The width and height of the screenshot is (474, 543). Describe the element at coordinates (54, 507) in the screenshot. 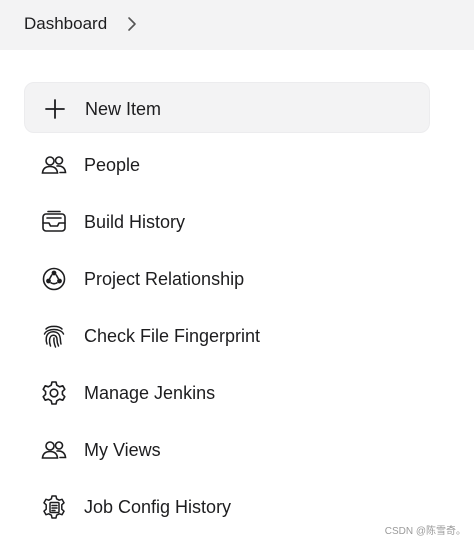

I see `job-config-icon` at that location.